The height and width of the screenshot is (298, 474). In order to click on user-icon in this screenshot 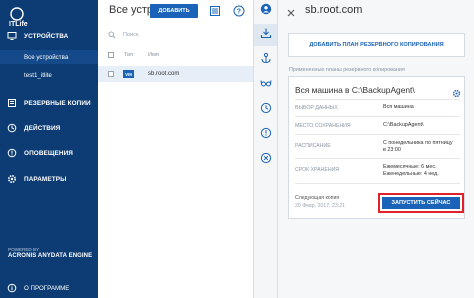, I will do `click(266, 11)`.